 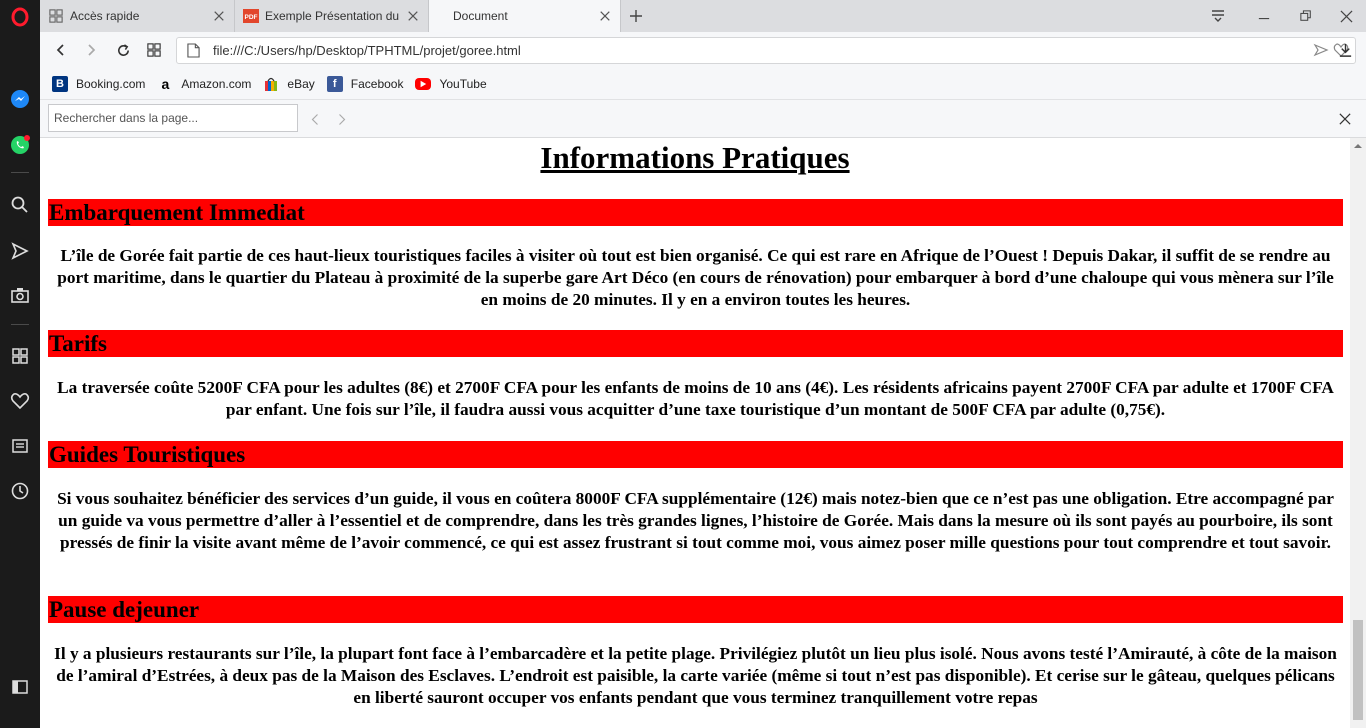 What do you see at coordinates (20, 446) in the screenshot?
I see `news-icon` at bounding box center [20, 446].